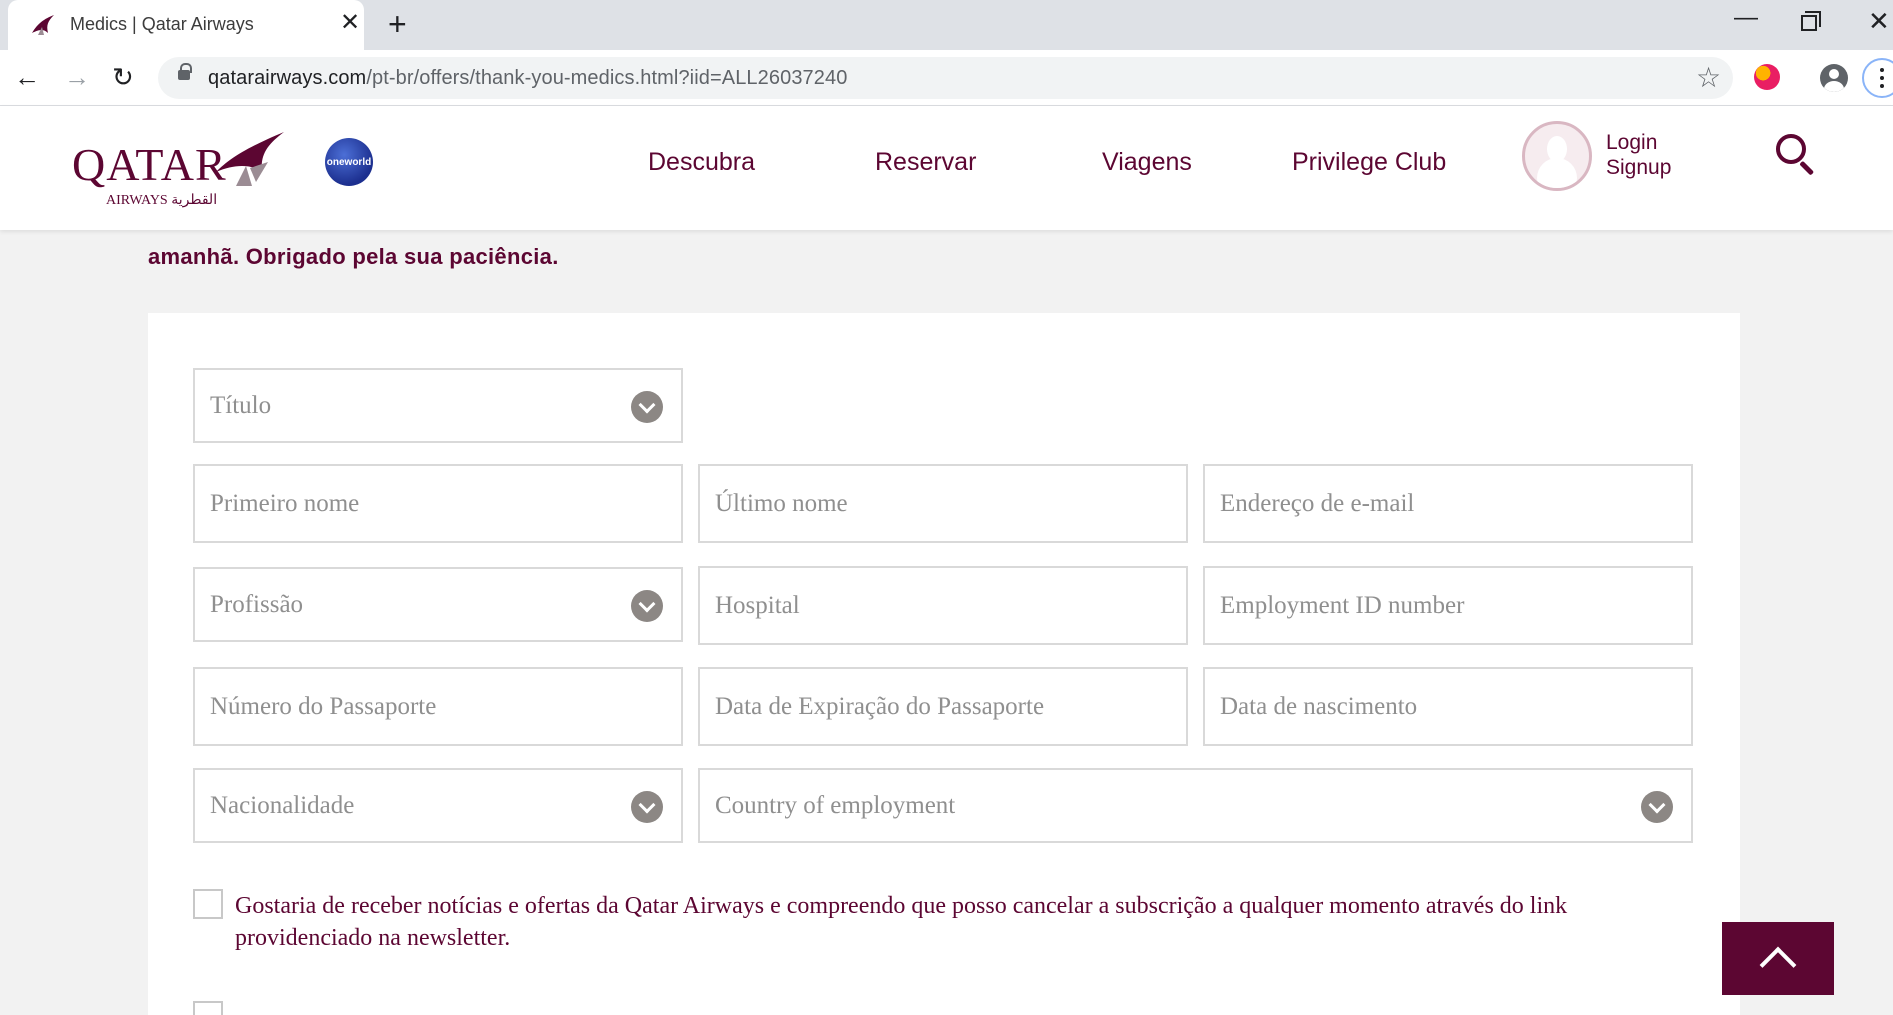 This screenshot has height=1015, width=1893. I want to click on logo-subtitle: AIRWAYS القطرية, so click(162, 200).